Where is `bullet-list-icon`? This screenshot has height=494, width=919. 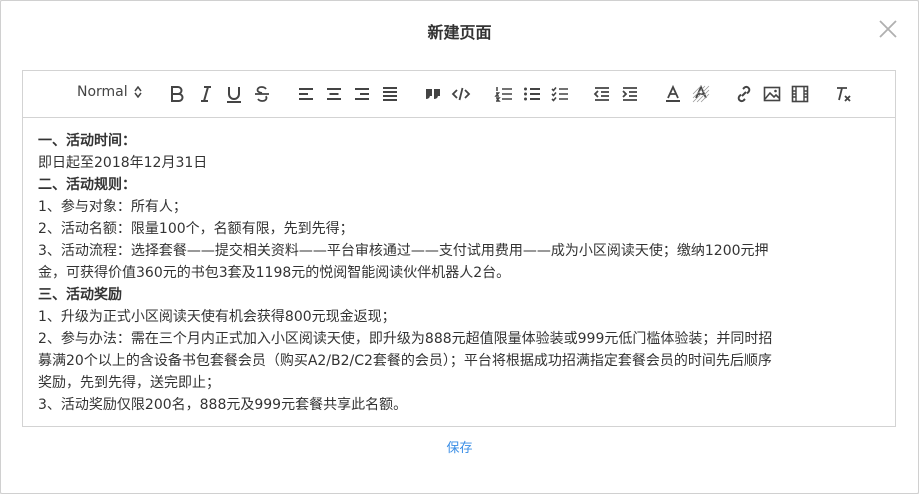
bullet-list-icon is located at coordinates (532, 94).